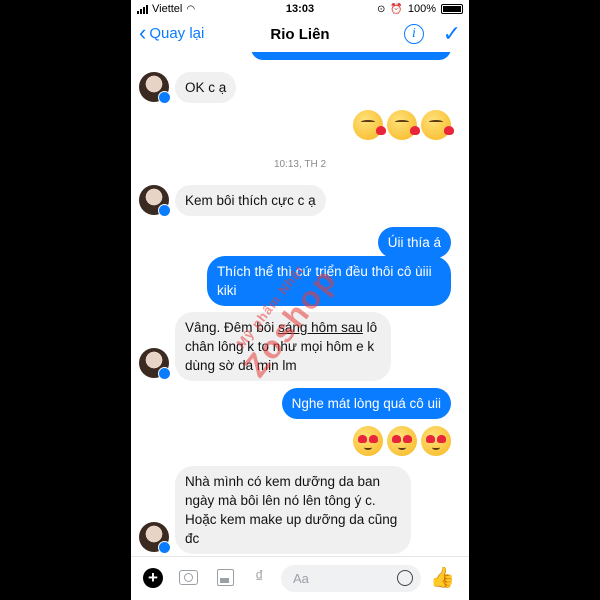  I want to click on message-input: Aa, so click(351, 578).